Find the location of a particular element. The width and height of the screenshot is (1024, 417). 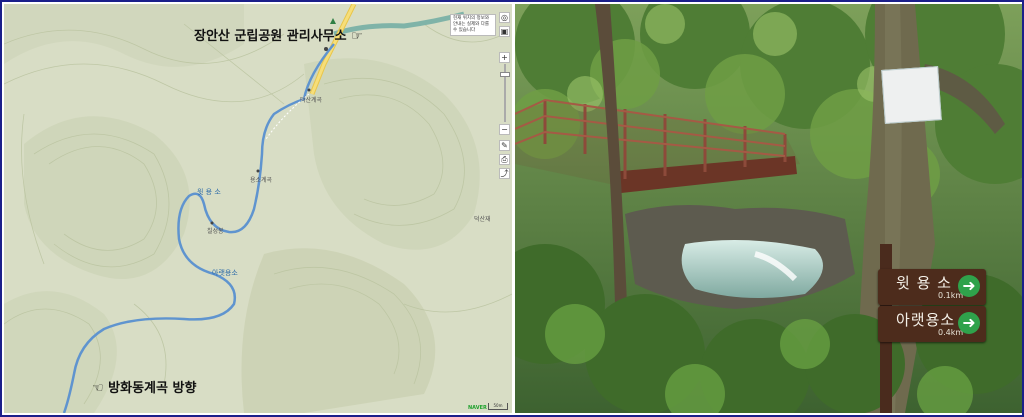

sign-text: 윗 용 소 is located at coordinates (924, 283).